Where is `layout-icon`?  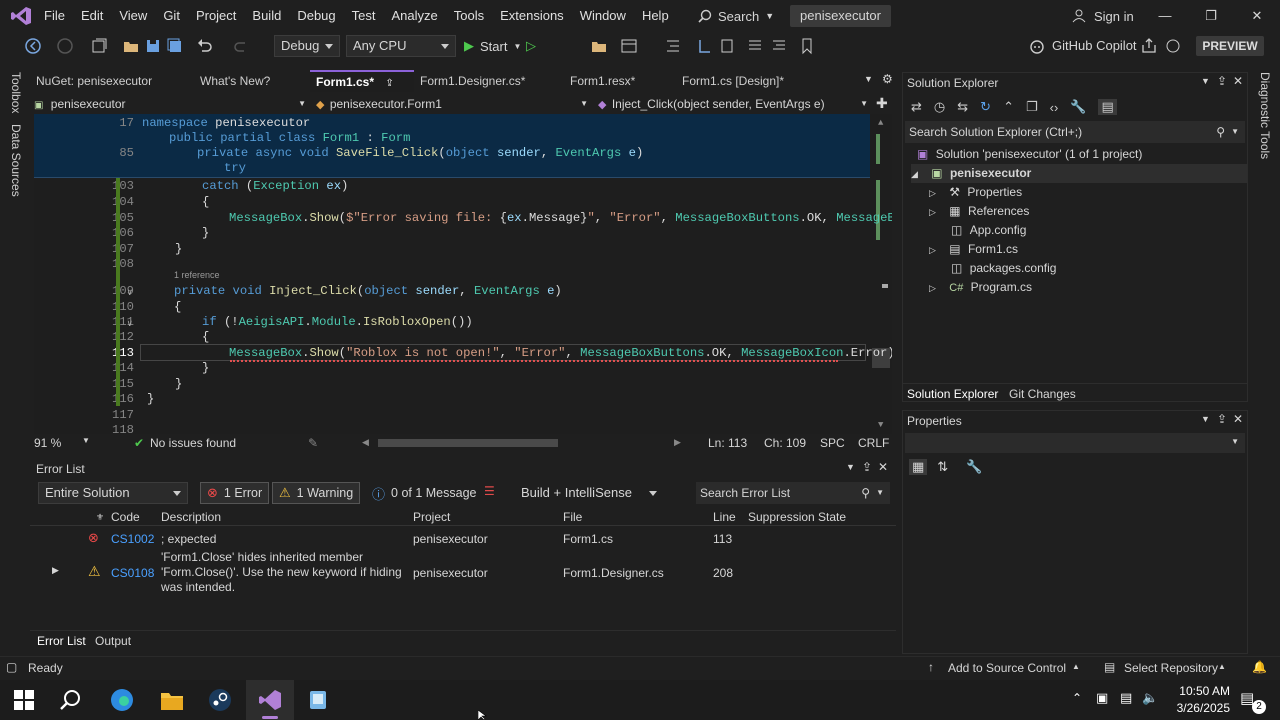 layout-icon is located at coordinates (629, 46).